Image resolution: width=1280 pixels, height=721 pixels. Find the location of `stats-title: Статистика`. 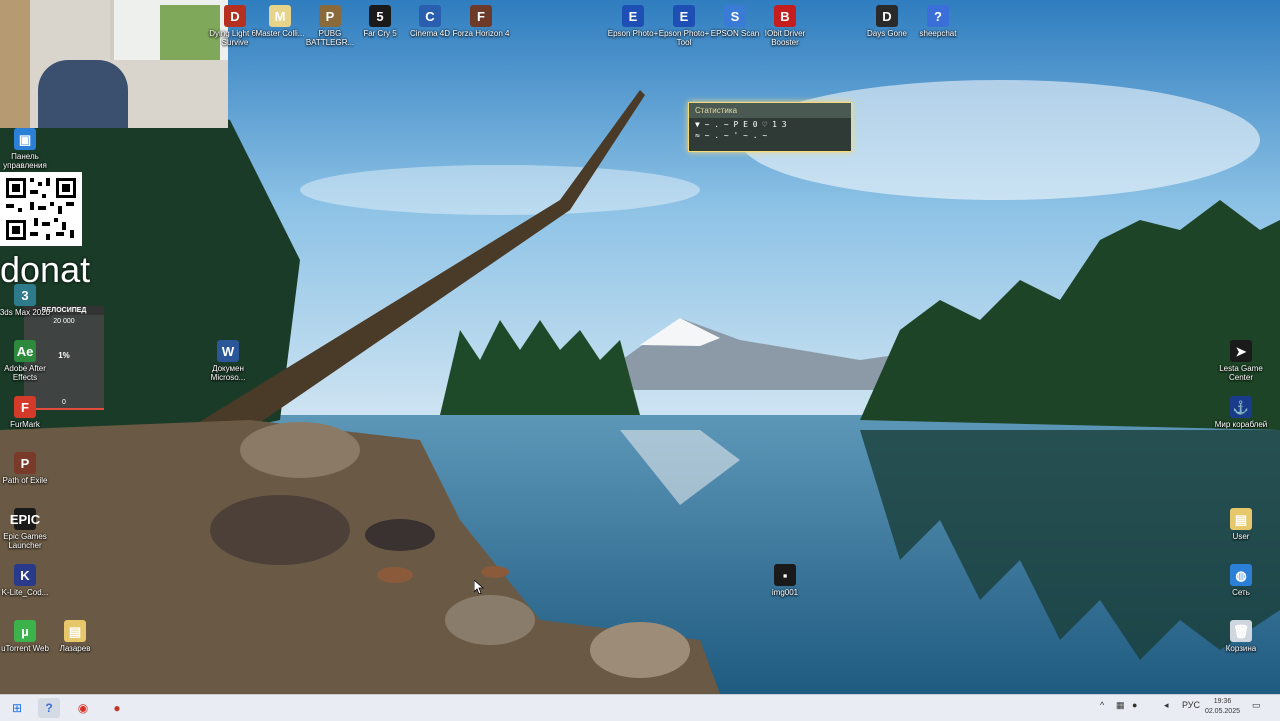

stats-title: Статистика is located at coordinates (770, 110).